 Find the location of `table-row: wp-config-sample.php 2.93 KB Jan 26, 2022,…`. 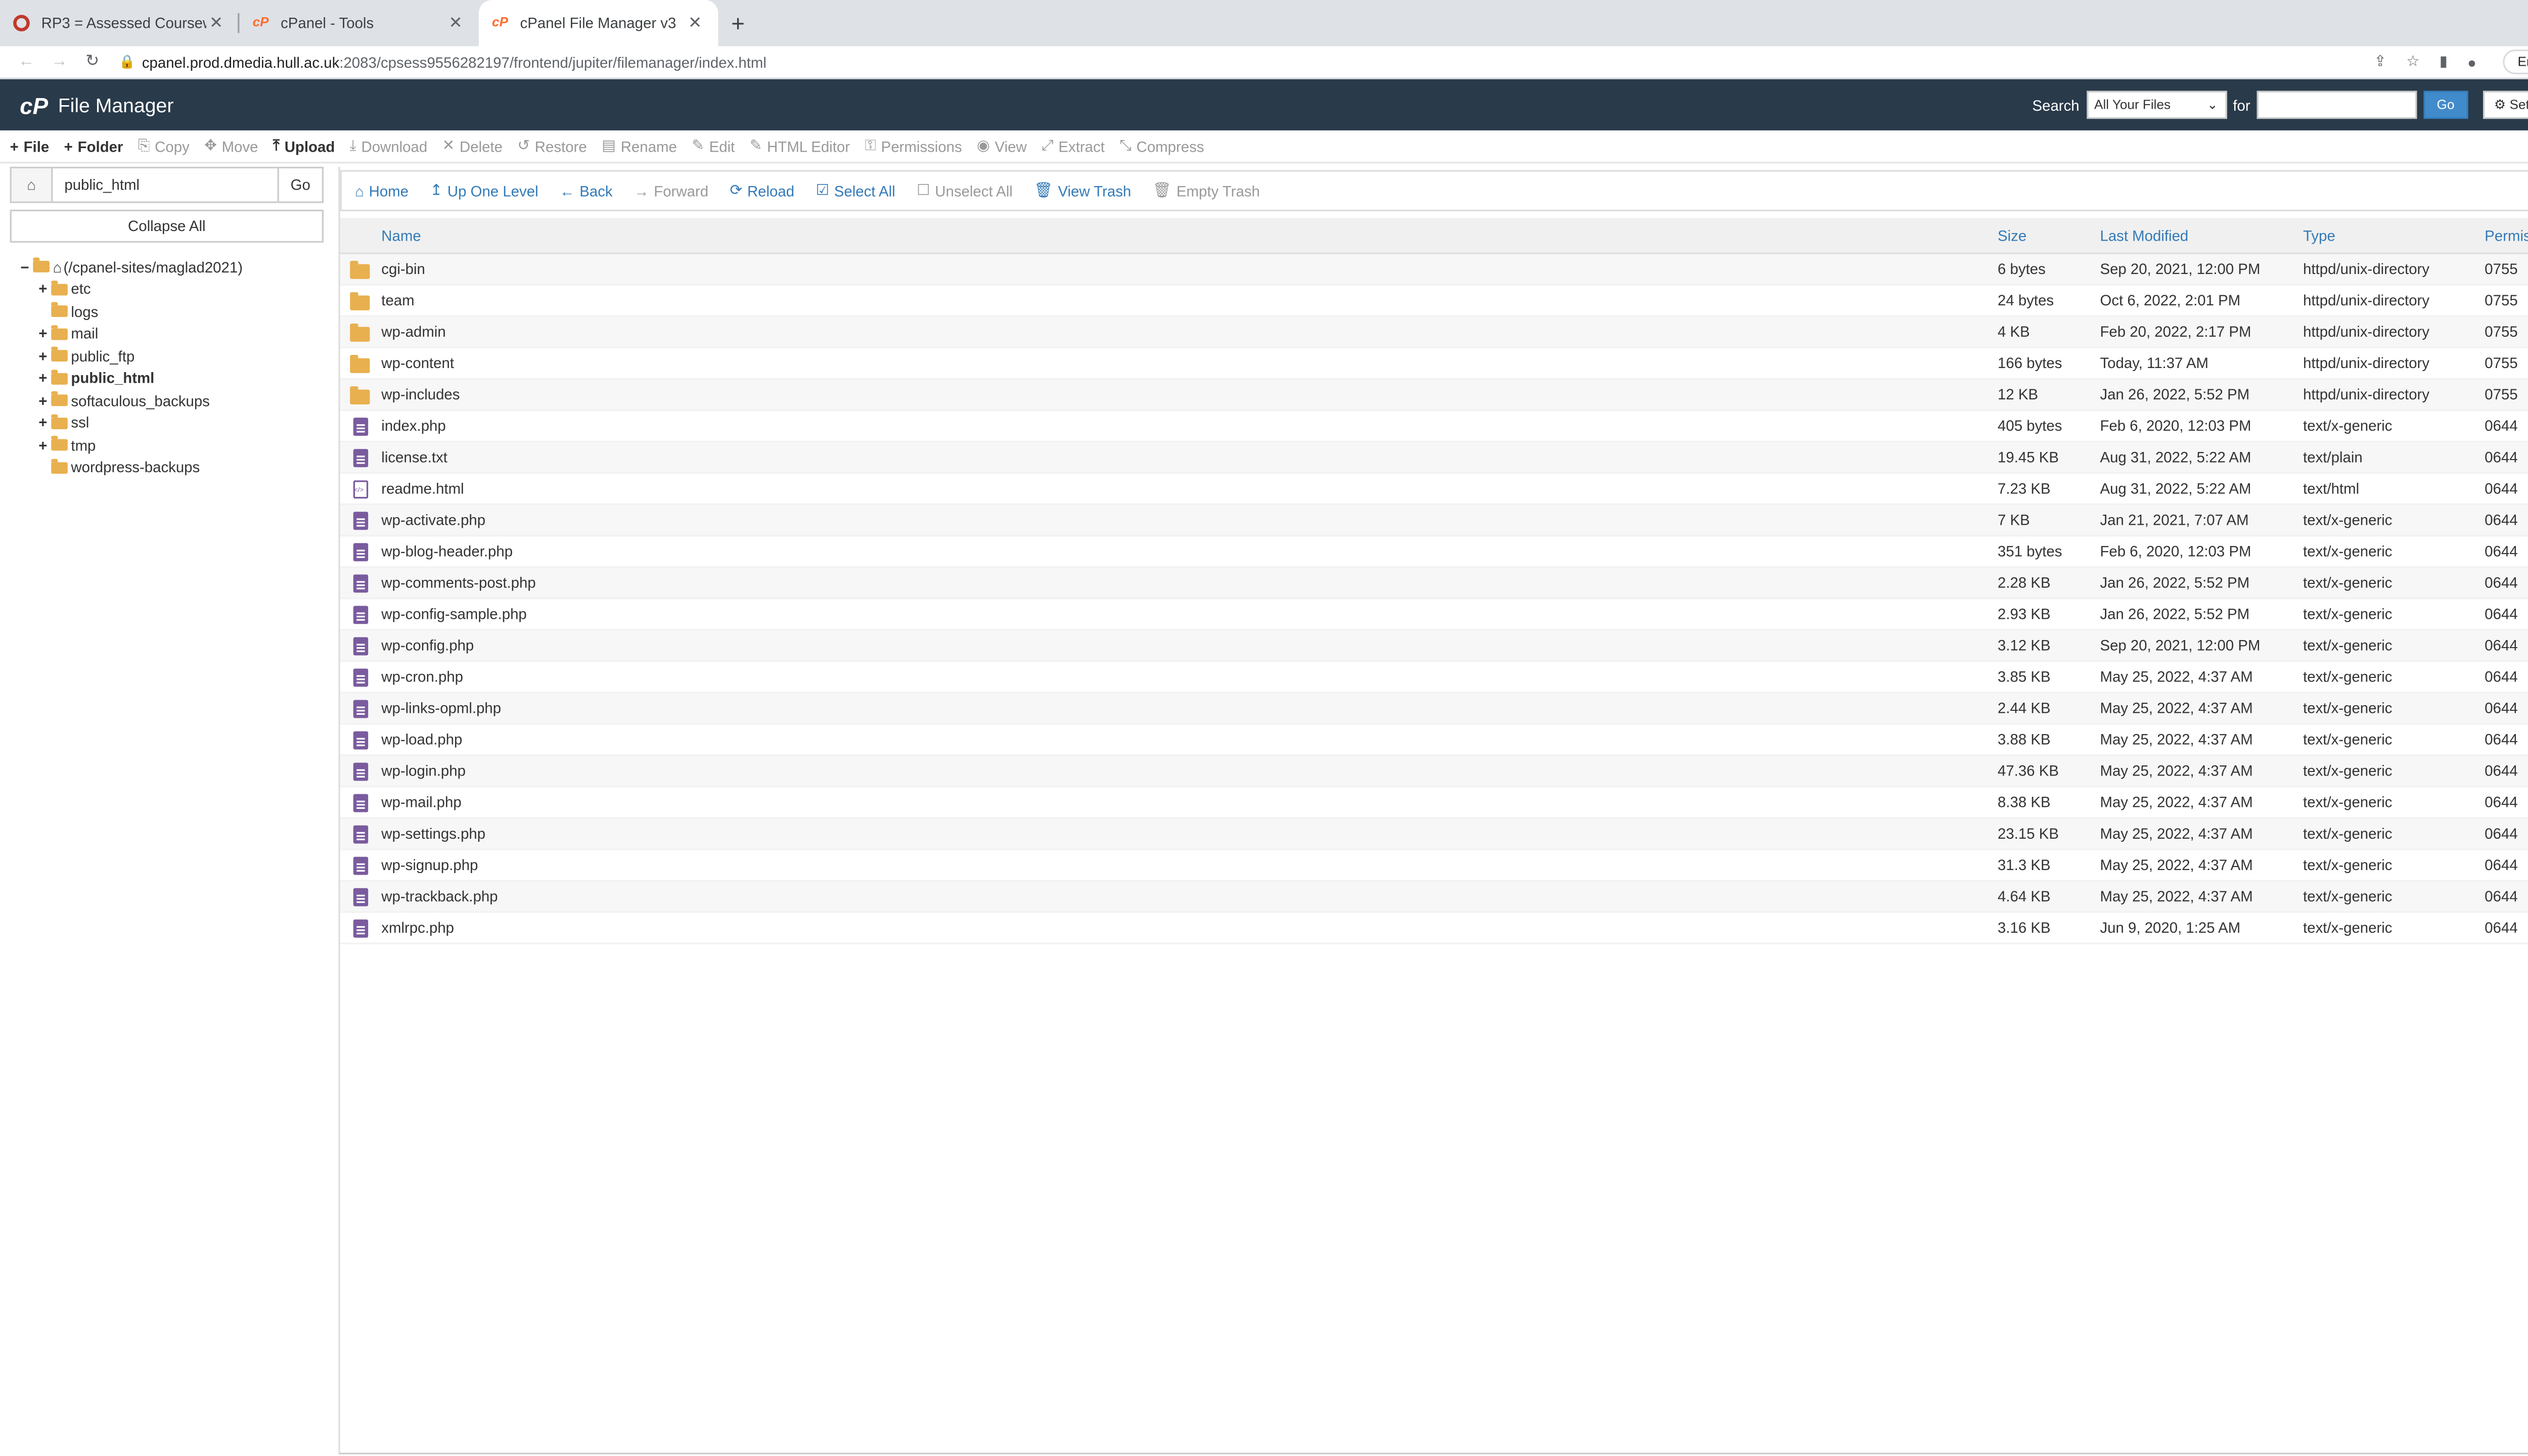

table-row: wp-config-sample.php 2.93 KB Jan 26, 2022,… is located at coordinates (1434, 615).